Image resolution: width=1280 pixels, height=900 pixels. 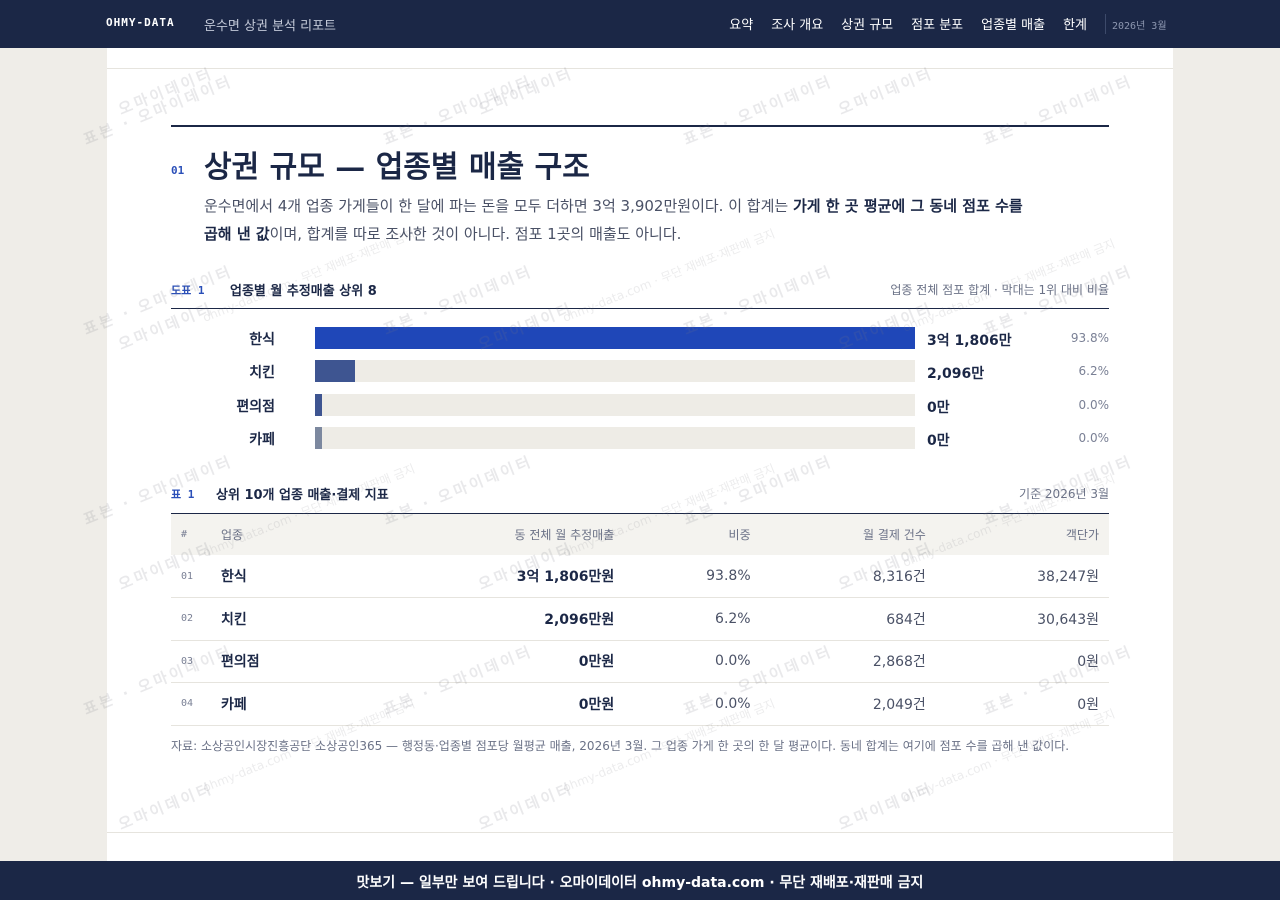 I want to click on category-cell: 치킨, so click(x=291, y=619).